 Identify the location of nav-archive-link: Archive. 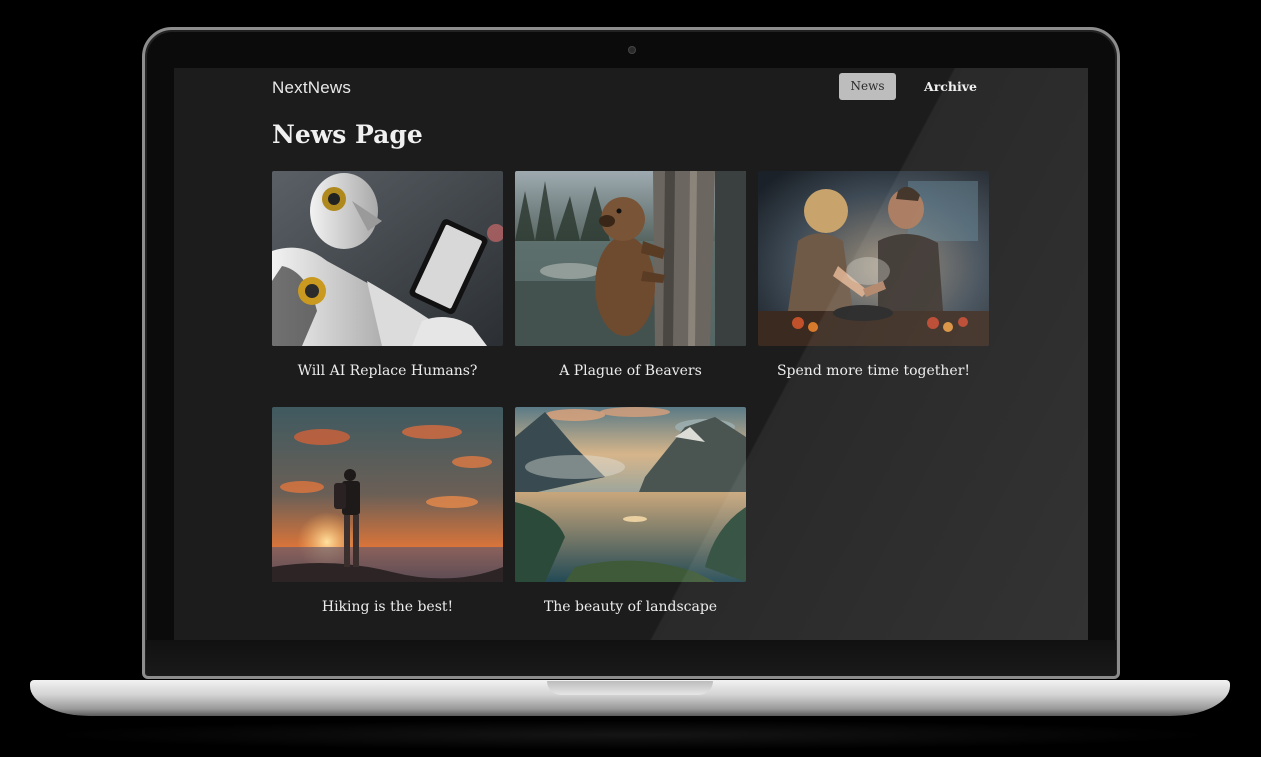
(950, 86).